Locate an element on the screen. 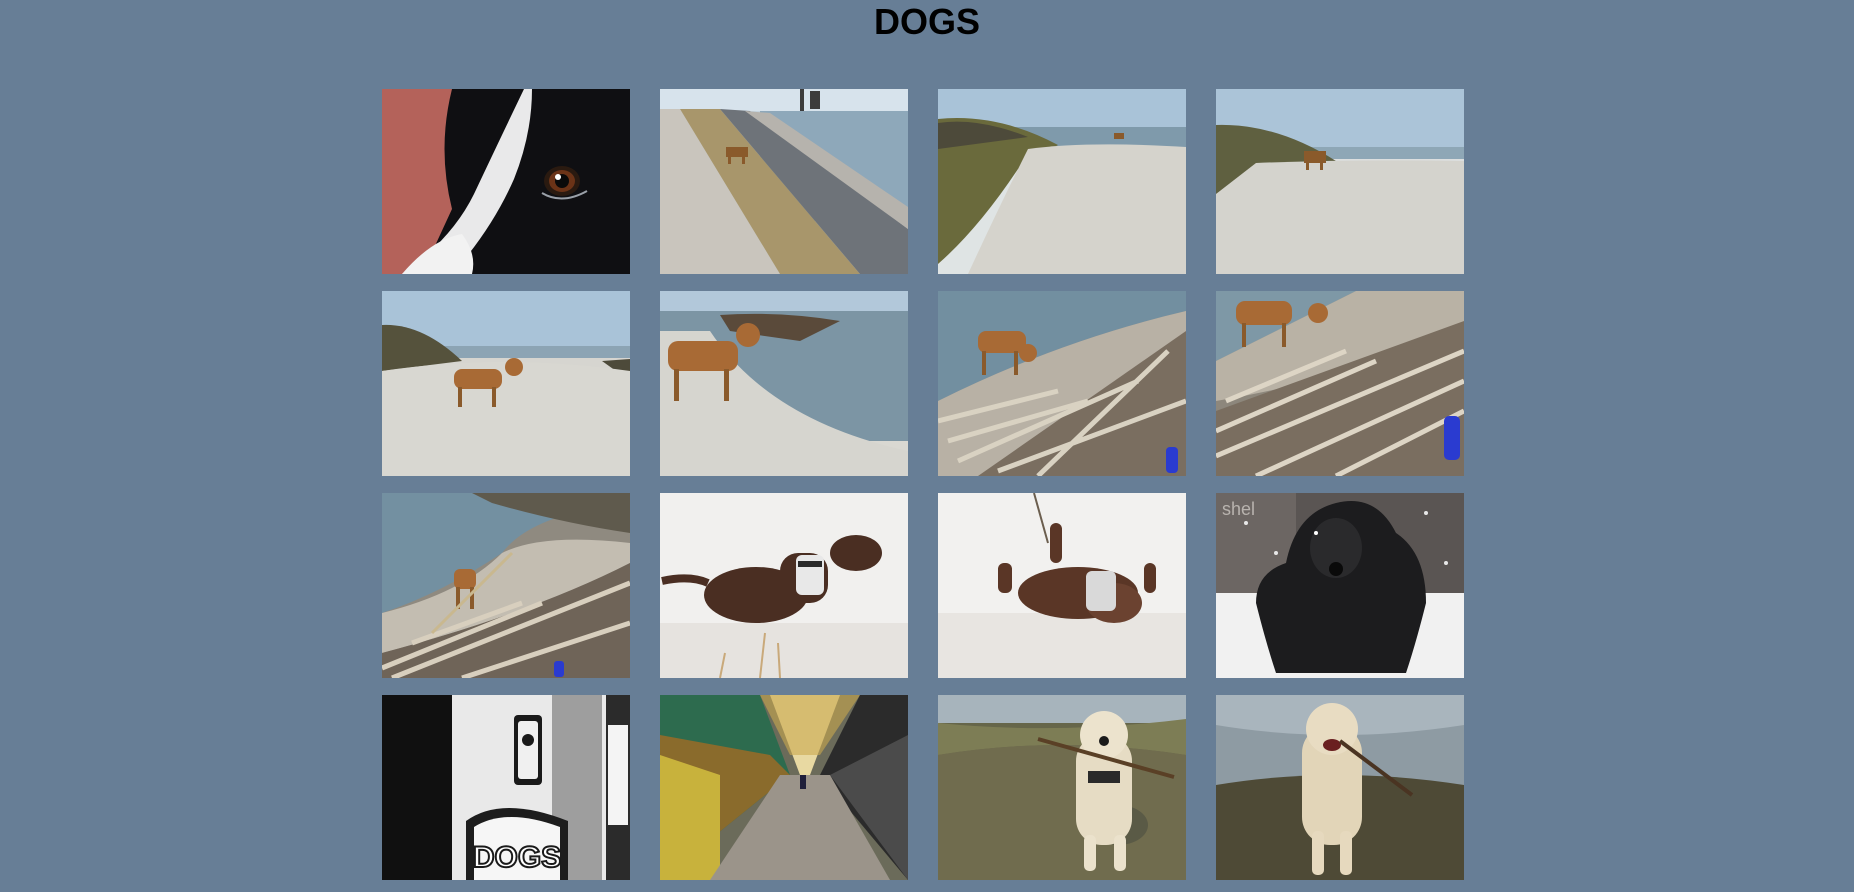  dog-on-beach-path-image is located at coordinates (1062, 181).